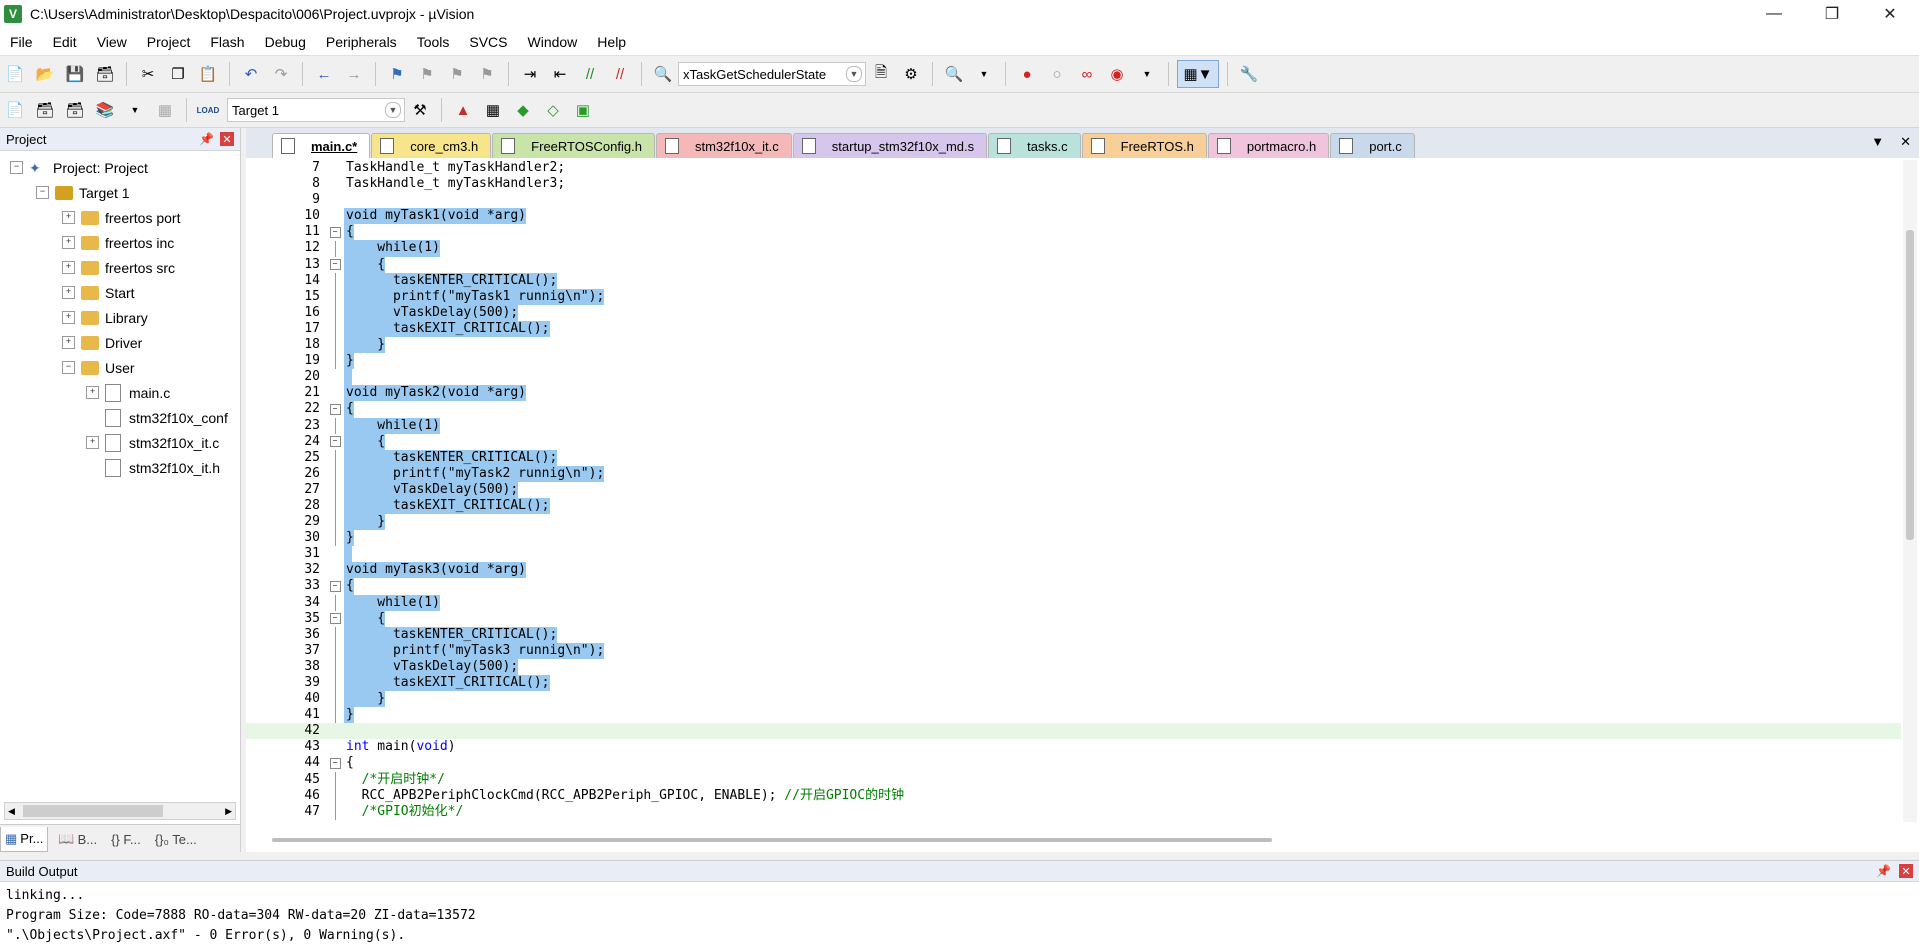  Describe the element at coordinates (1073, 586) in the screenshot. I see `code-line: 33−{` at that location.